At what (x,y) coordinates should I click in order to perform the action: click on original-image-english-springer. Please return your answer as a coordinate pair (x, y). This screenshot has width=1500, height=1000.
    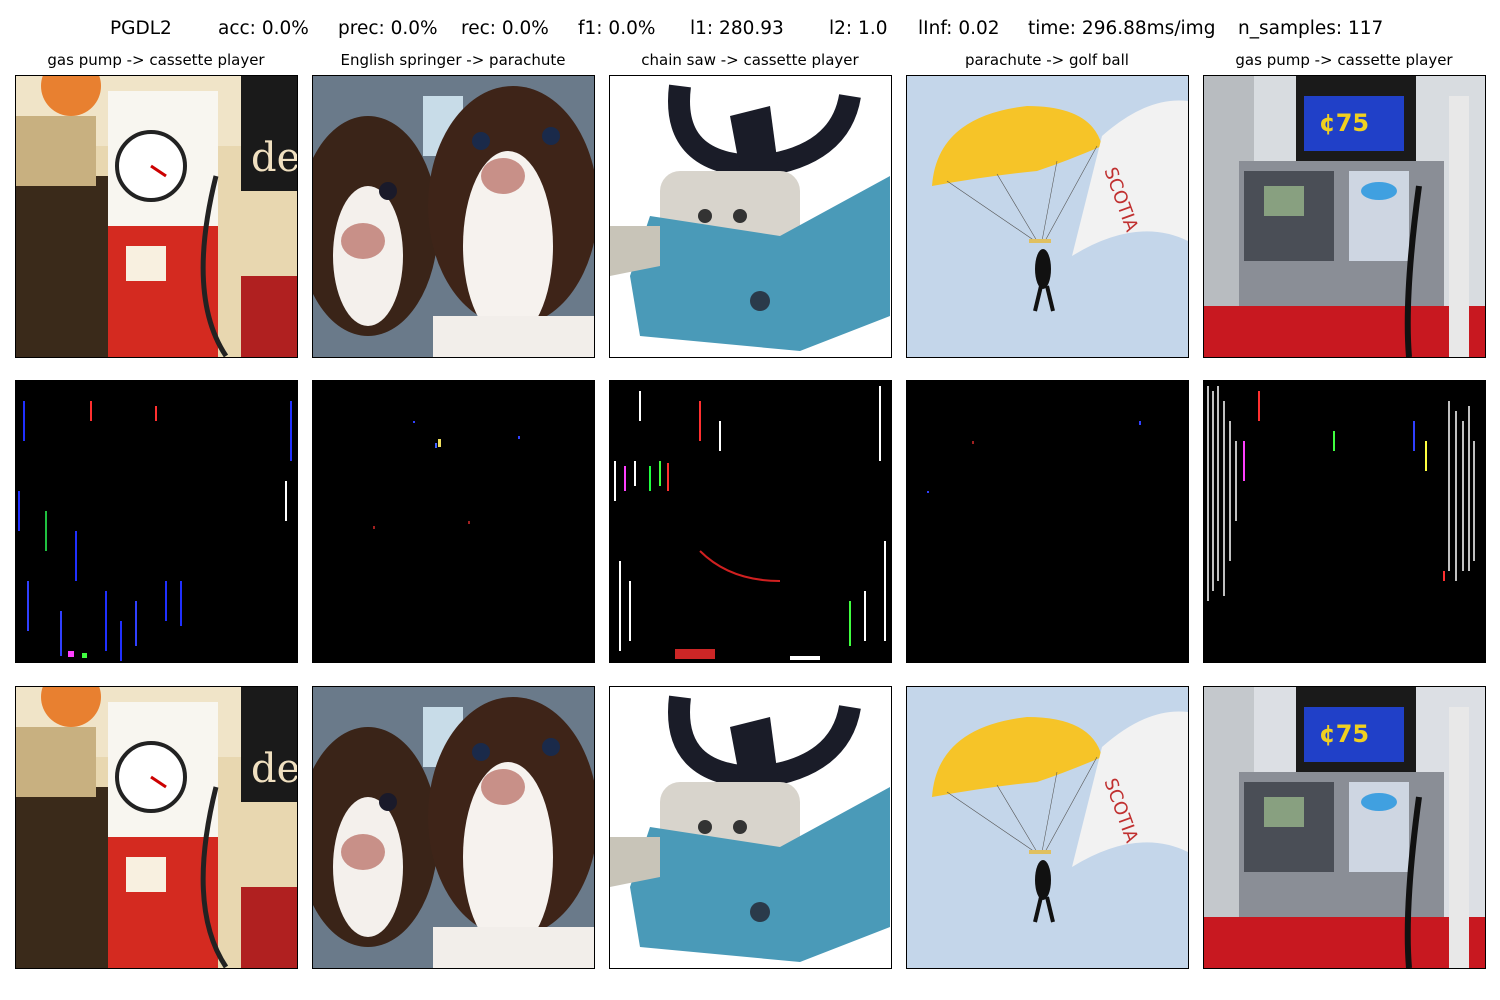
    Looking at the image, I should click on (453, 216).